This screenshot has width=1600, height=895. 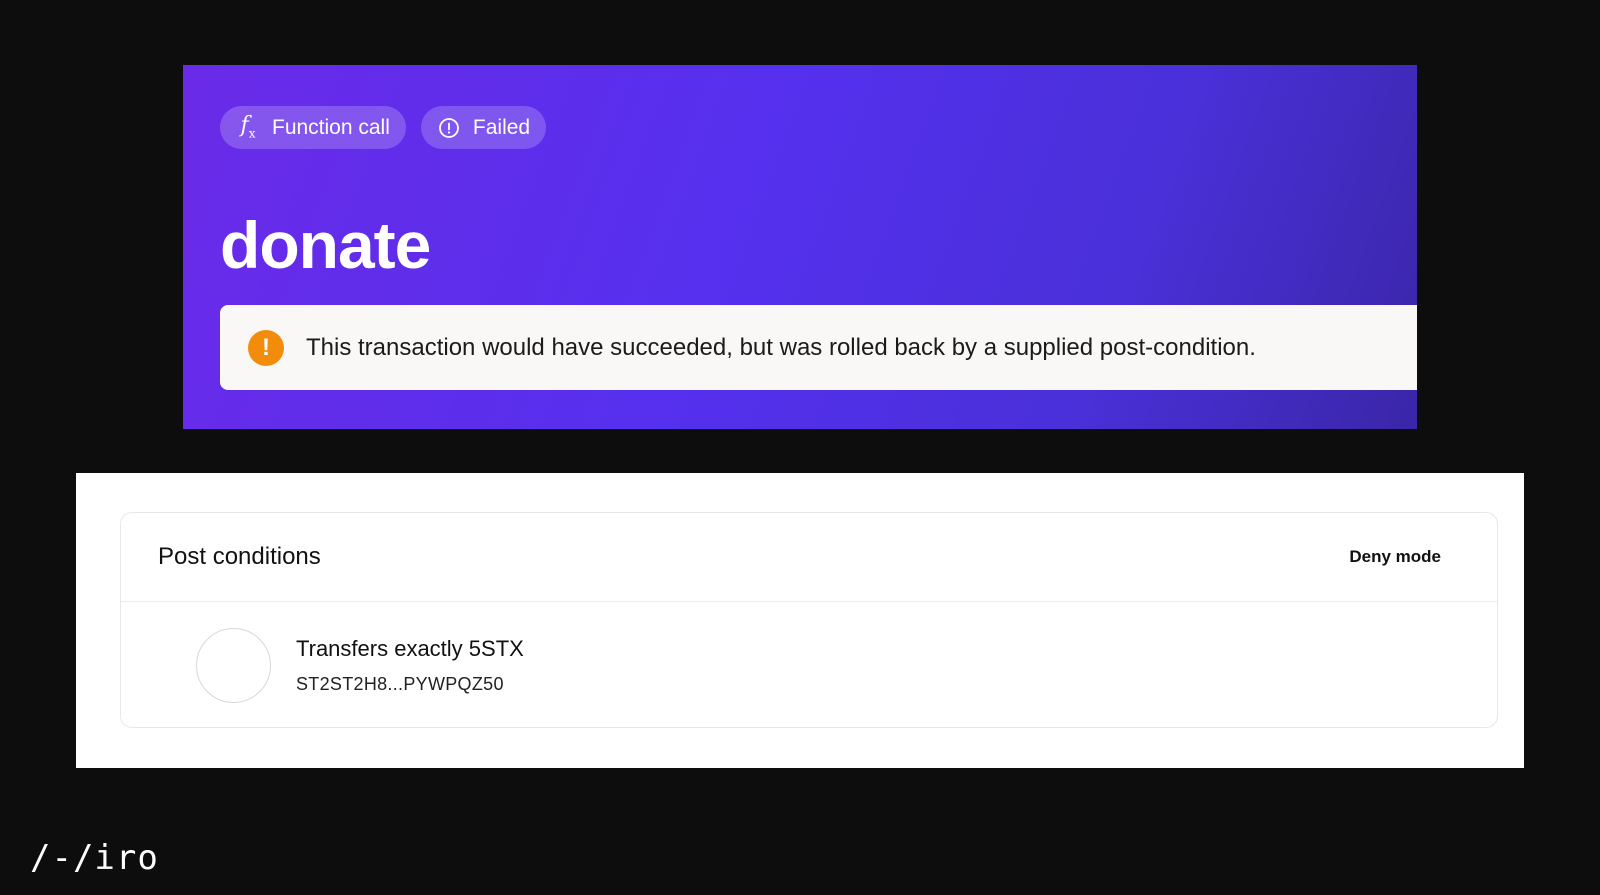 What do you see at coordinates (809, 557) in the screenshot?
I see `card-header: Post conditions Deny mode` at bounding box center [809, 557].